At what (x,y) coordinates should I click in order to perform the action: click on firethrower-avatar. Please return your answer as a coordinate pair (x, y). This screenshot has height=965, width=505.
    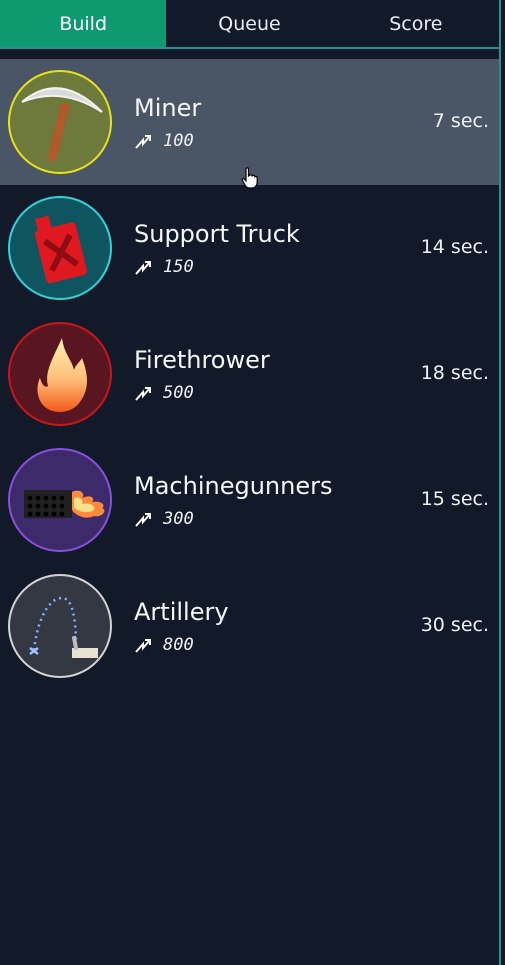
    Looking at the image, I should click on (60, 374).